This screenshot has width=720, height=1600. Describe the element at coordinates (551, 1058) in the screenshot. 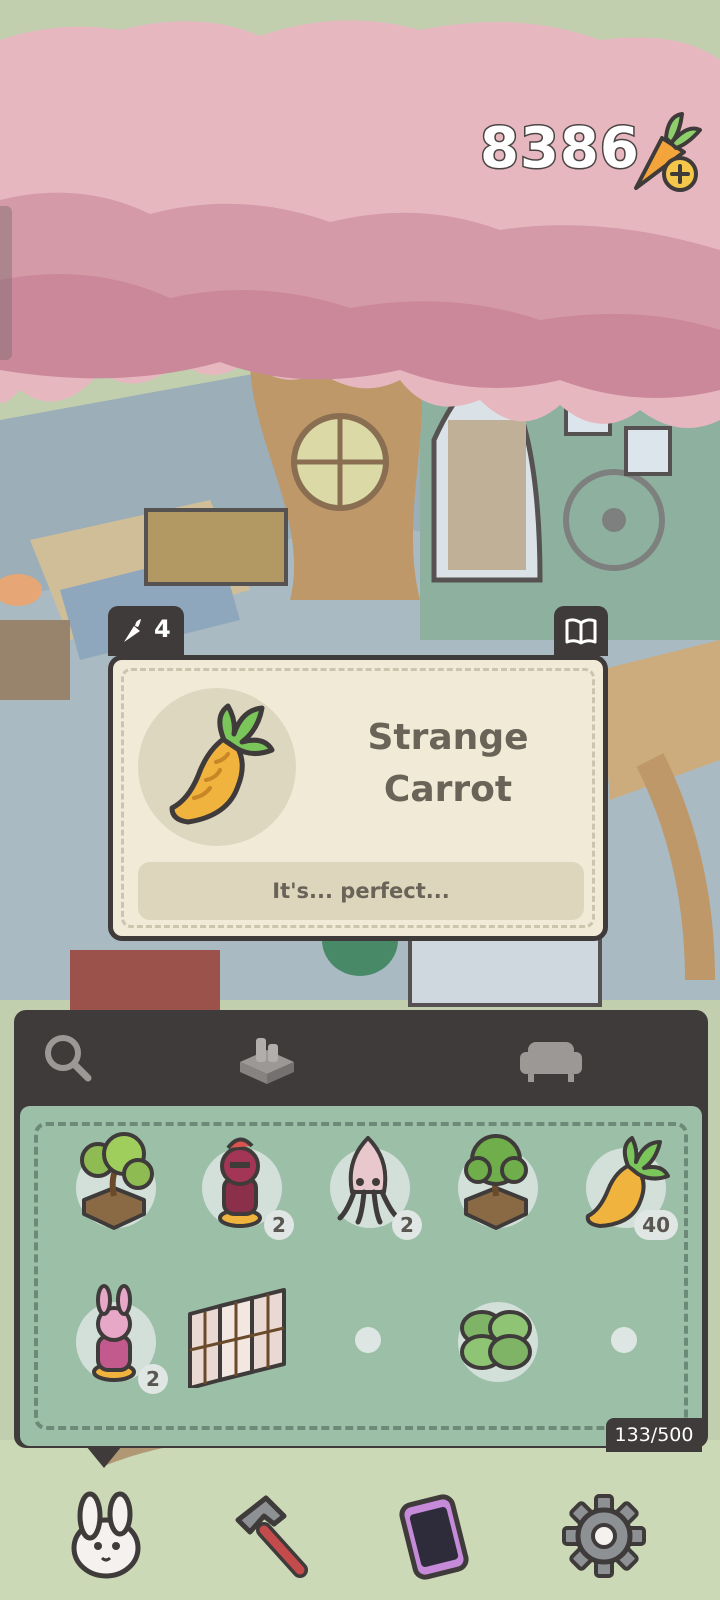

I see `sofa-icon` at that location.